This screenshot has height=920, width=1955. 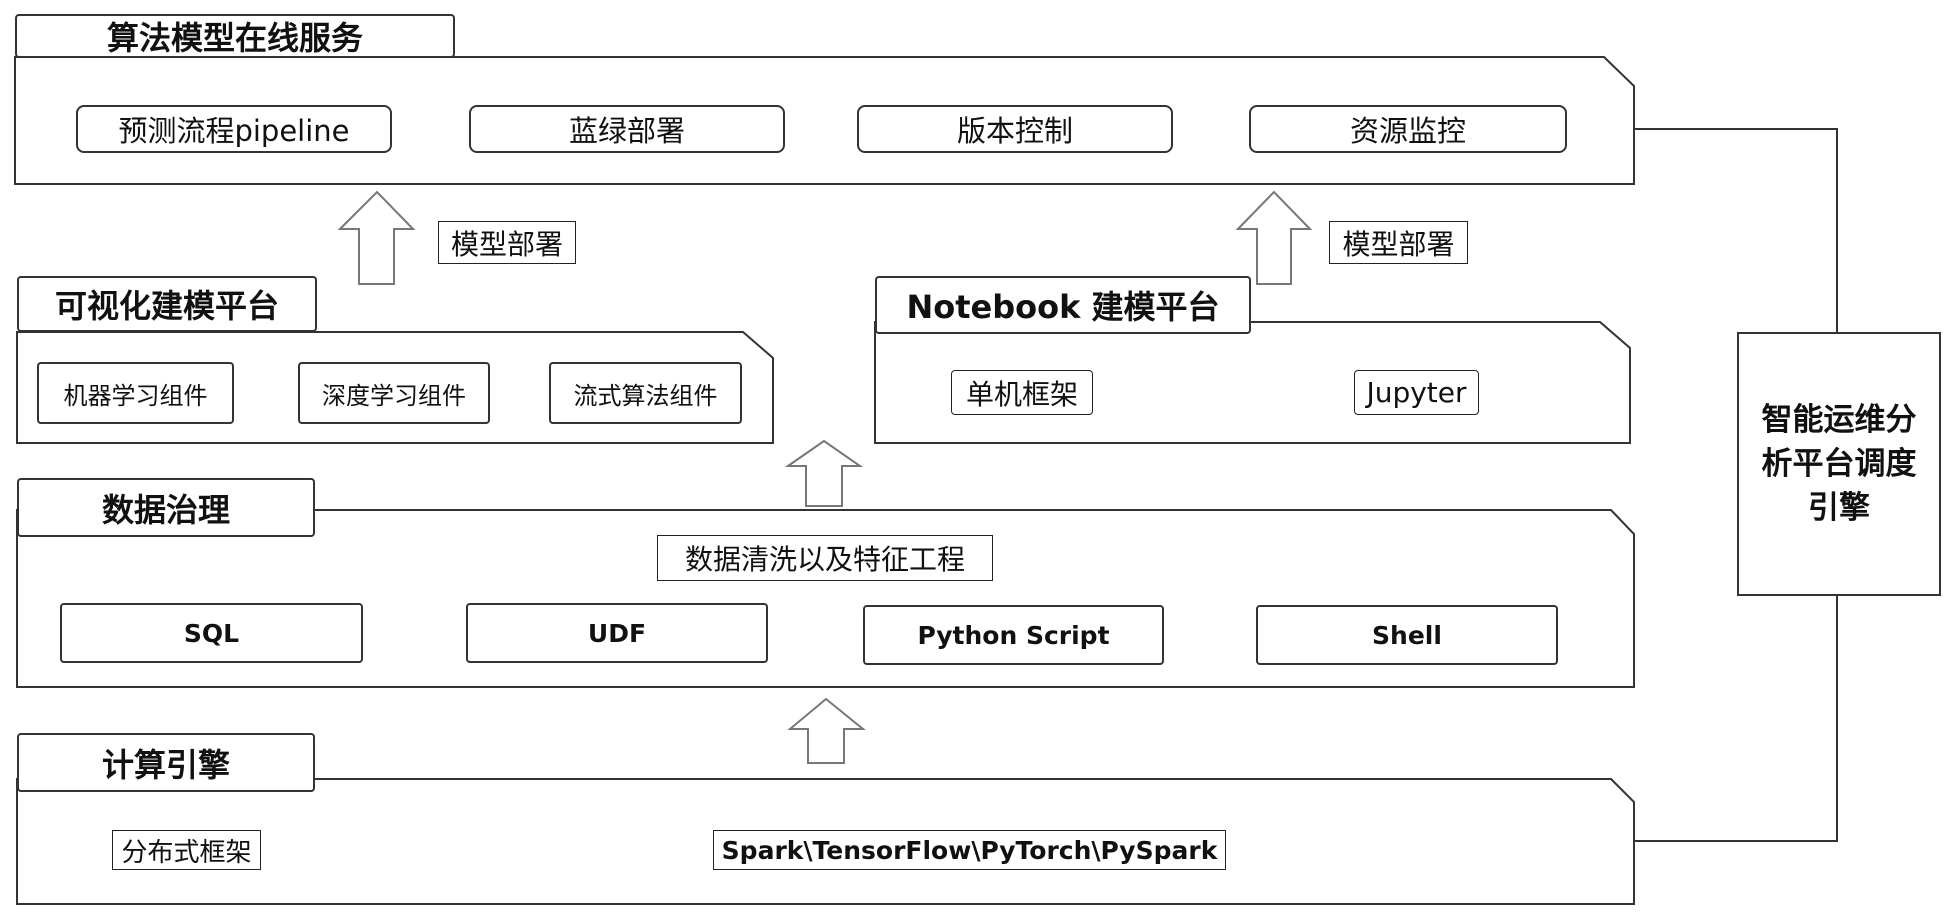 I want to click on distributed-framework-label: 分布式框架, so click(x=186, y=850).